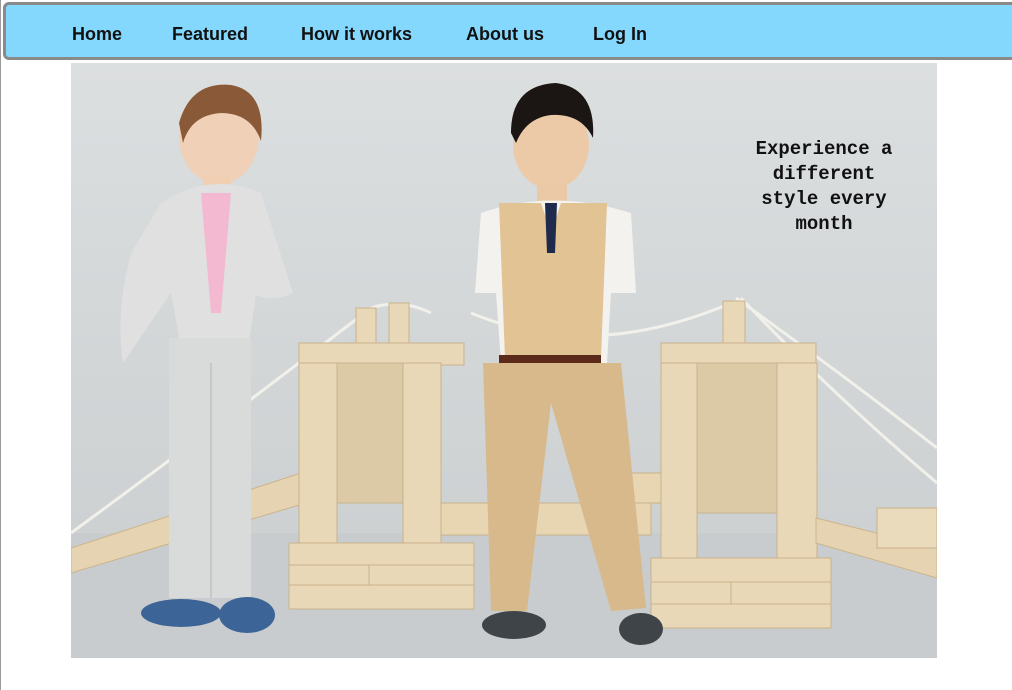 The width and height of the screenshot is (1012, 690). I want to click on hero-tagline: Experience a different style every month, so click(824, 186).